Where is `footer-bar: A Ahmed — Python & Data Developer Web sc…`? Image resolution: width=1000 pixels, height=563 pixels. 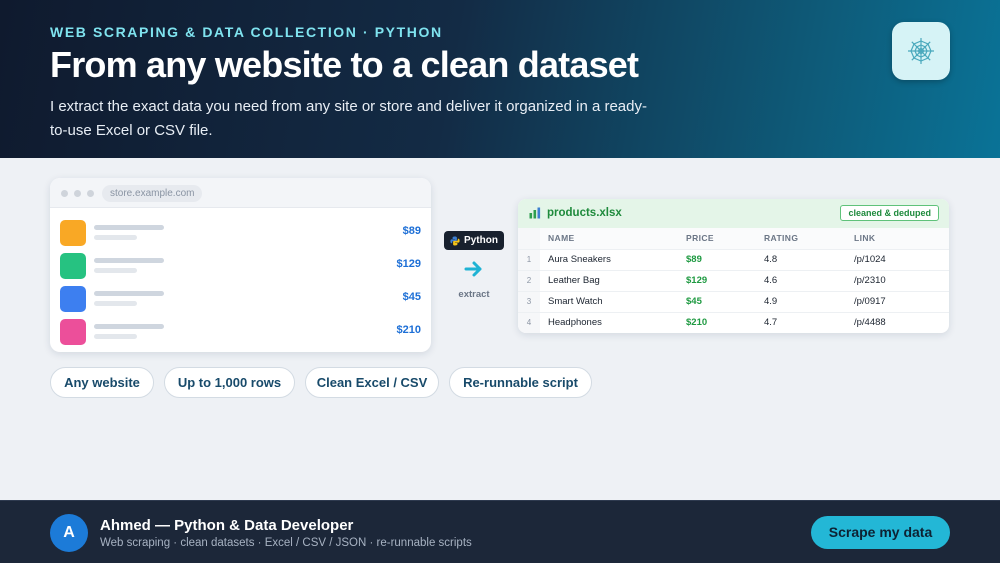 footer-bar: A Ahmed — Python & Data Developer Web sc… is located at coordinates (500, 531).